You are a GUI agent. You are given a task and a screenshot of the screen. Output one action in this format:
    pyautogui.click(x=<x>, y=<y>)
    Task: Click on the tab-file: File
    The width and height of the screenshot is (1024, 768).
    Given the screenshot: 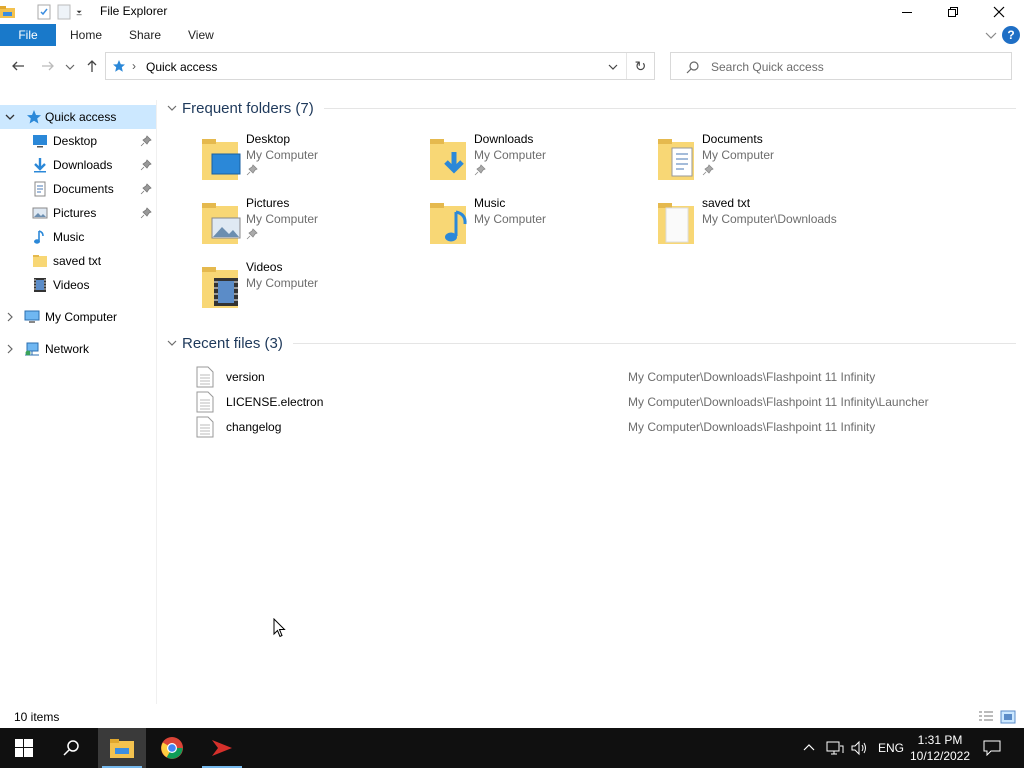 What is the action you would take?
    pyautogui.click(x=28, y=35)
    